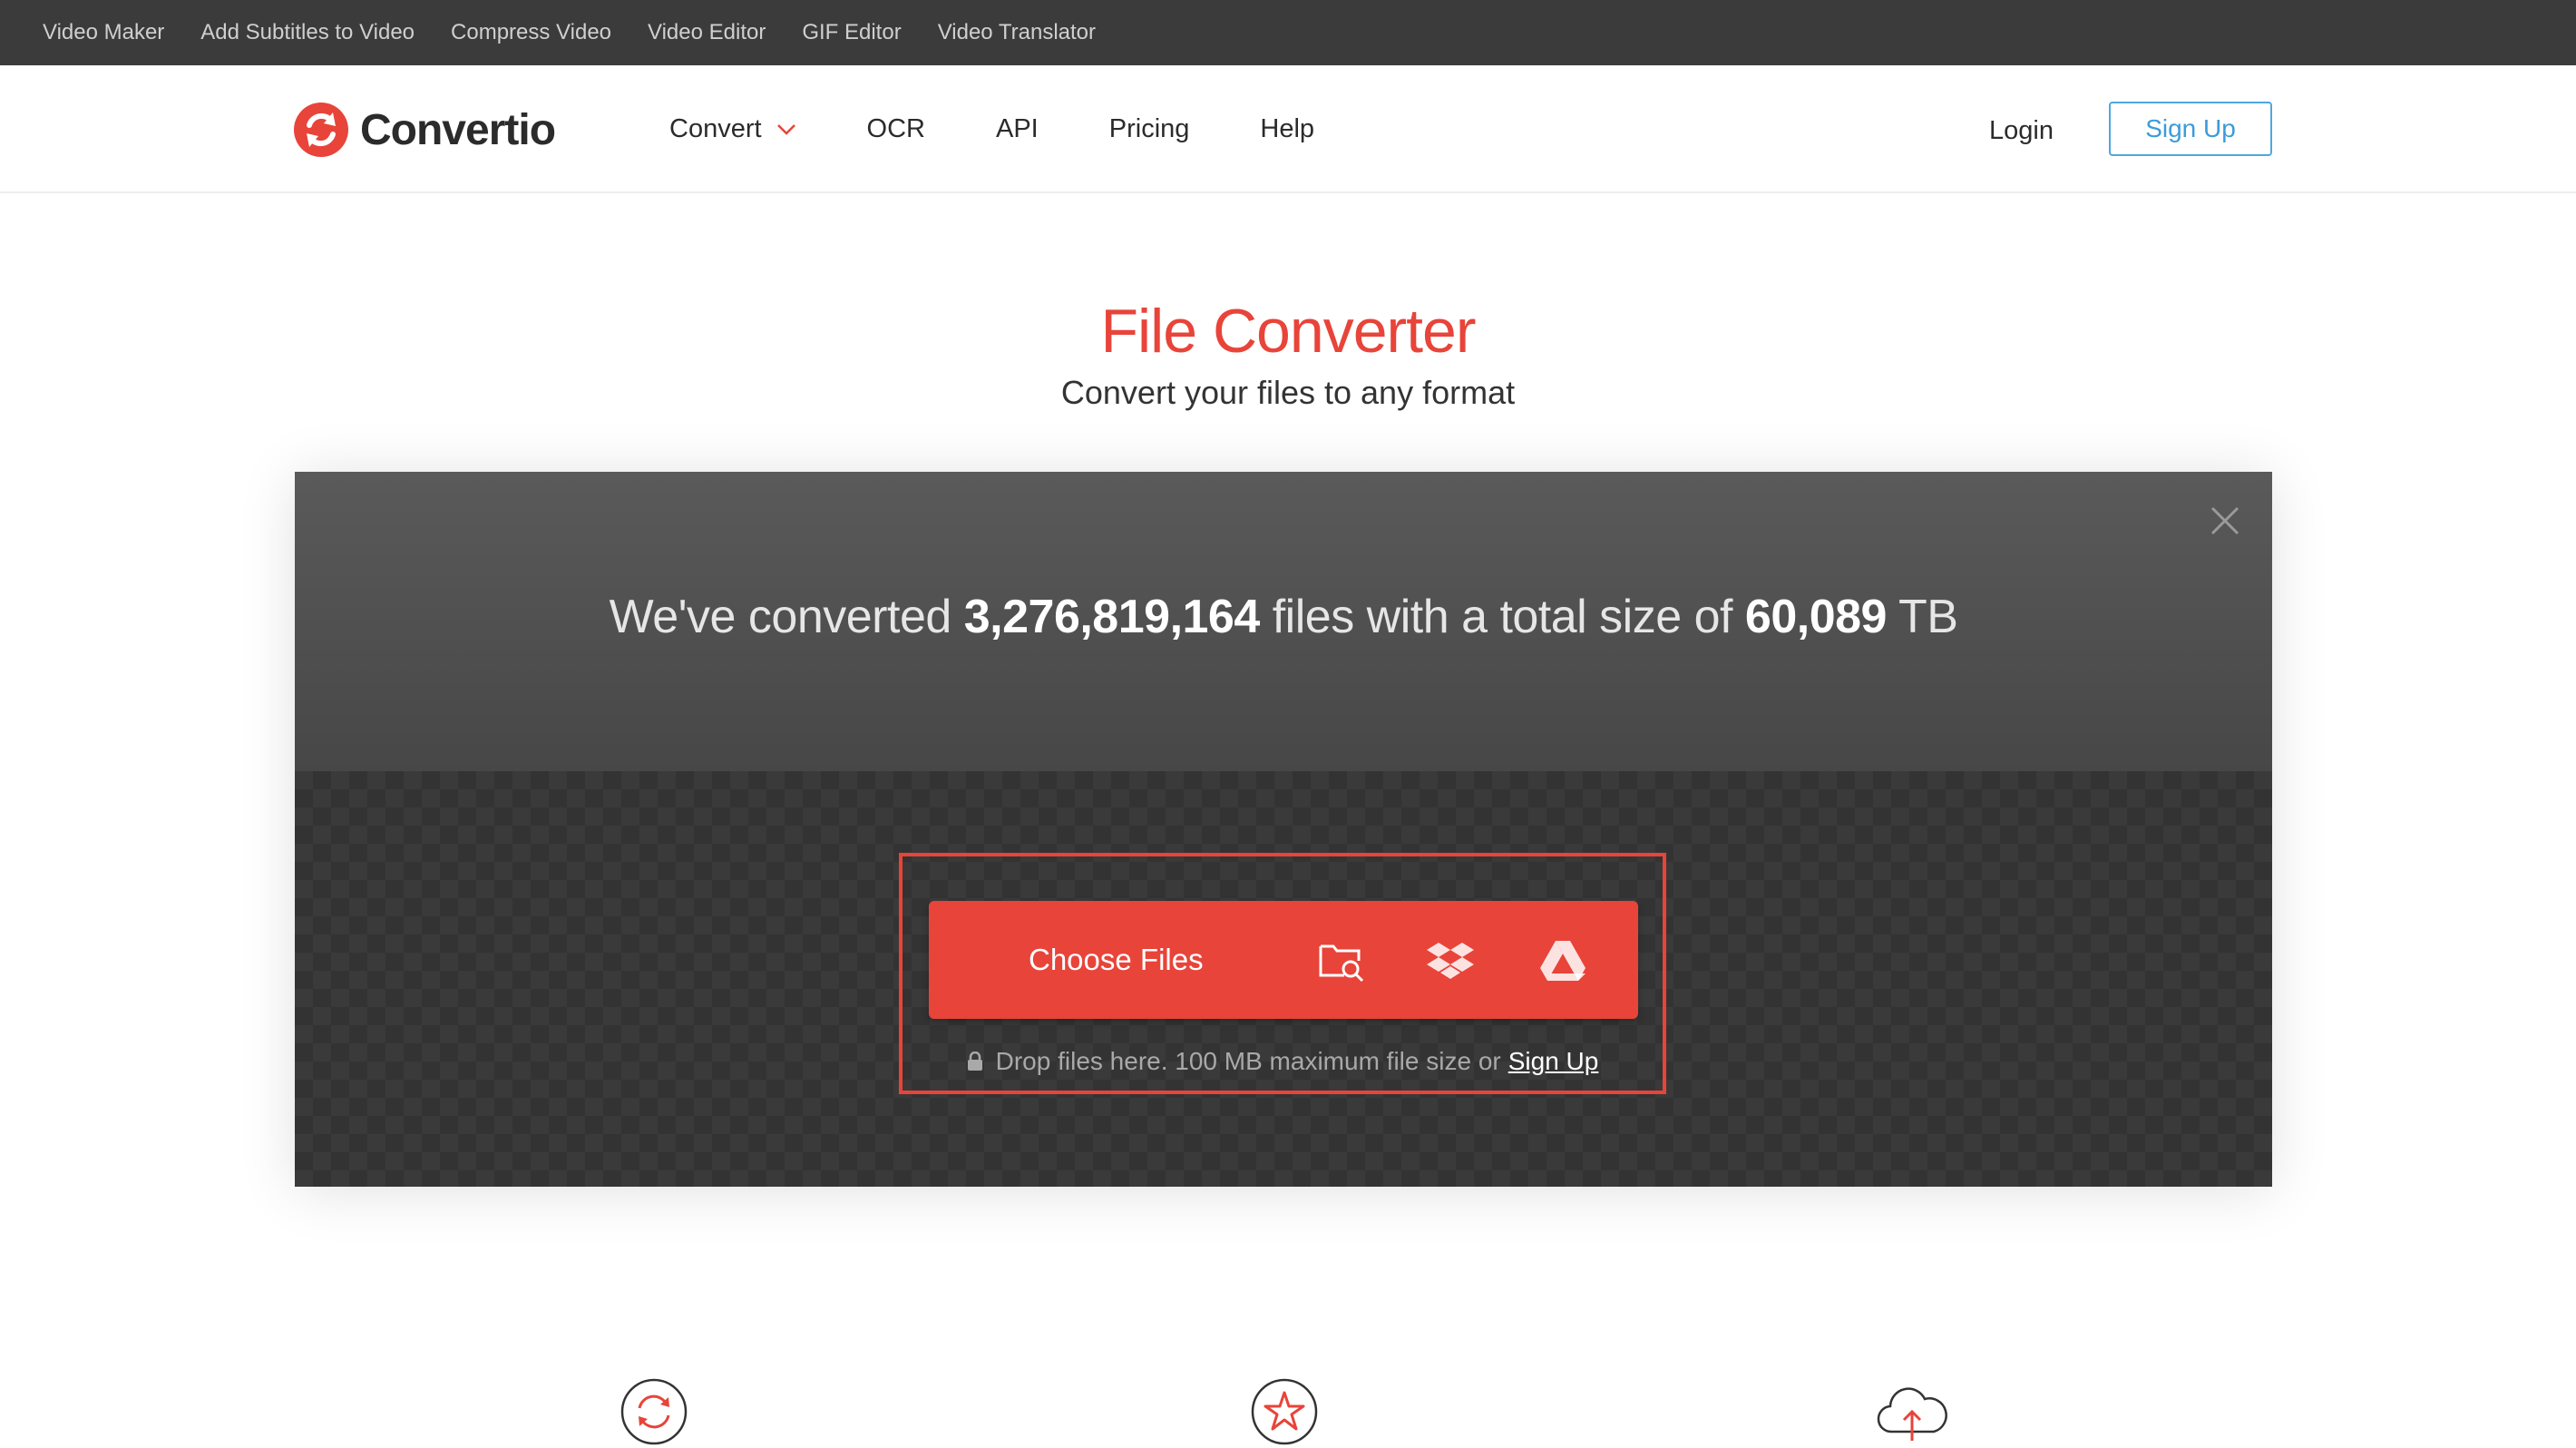 This screenshot has height=1448, width=2576. What do you see at coordinates (974, 1061) in the screenshot?
I see `lock-icon` at bounding box center [974, 1061].